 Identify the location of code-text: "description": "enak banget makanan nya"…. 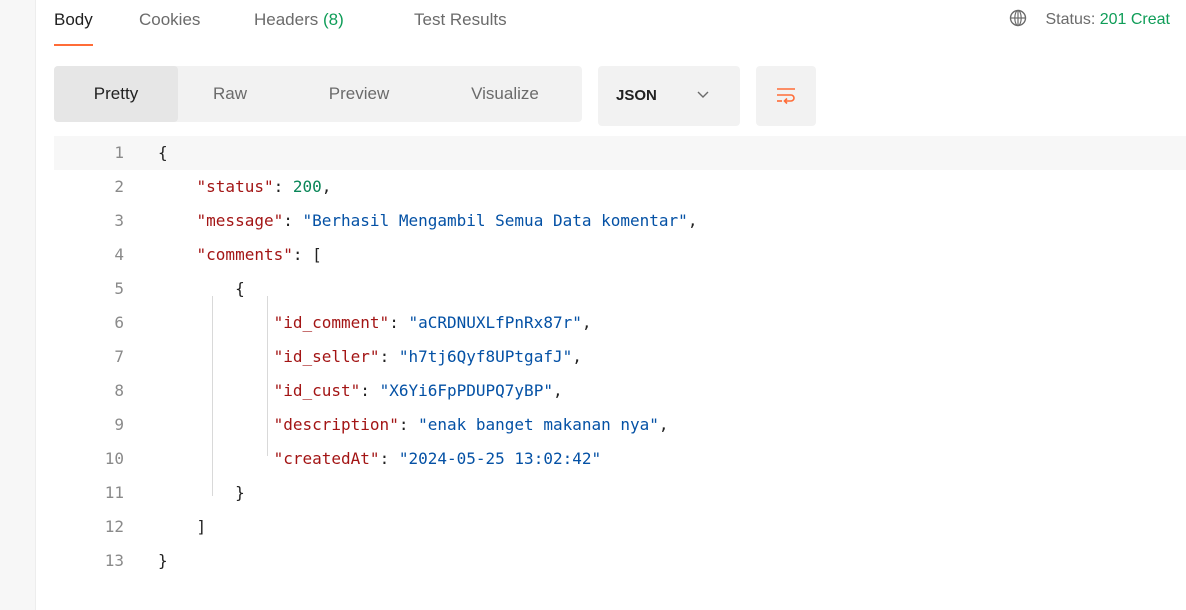
(413, 425).